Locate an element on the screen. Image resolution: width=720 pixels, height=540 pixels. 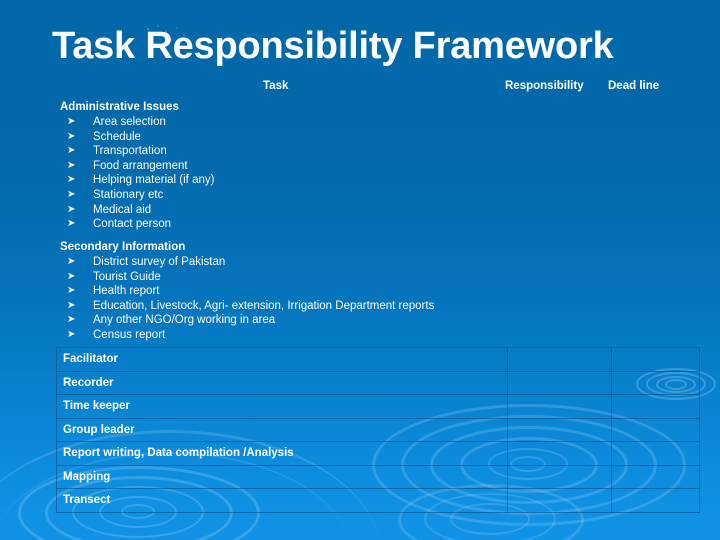
table-row: Recorder is located at coordinates (378, 383).